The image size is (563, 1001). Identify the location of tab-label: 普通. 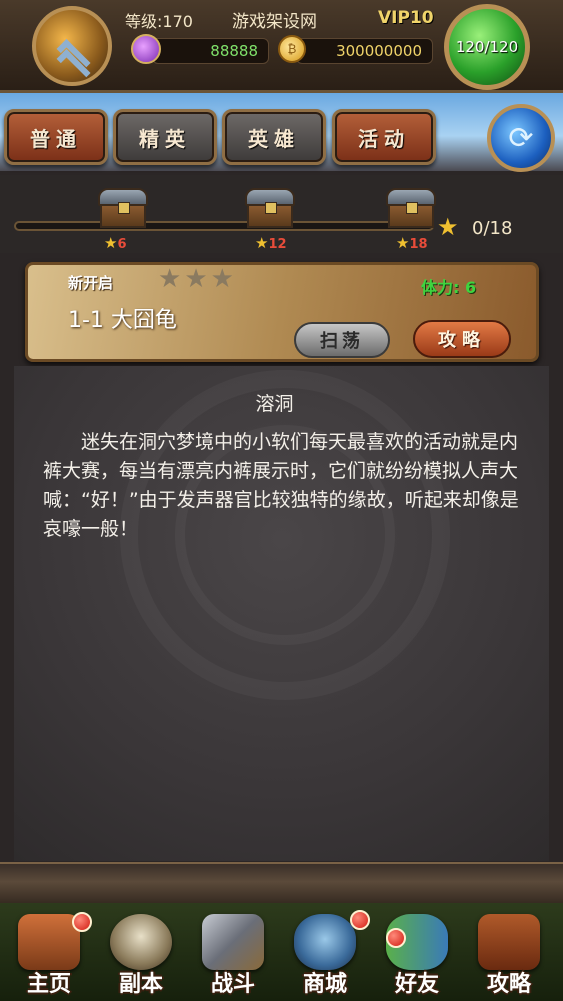
(56, 138).